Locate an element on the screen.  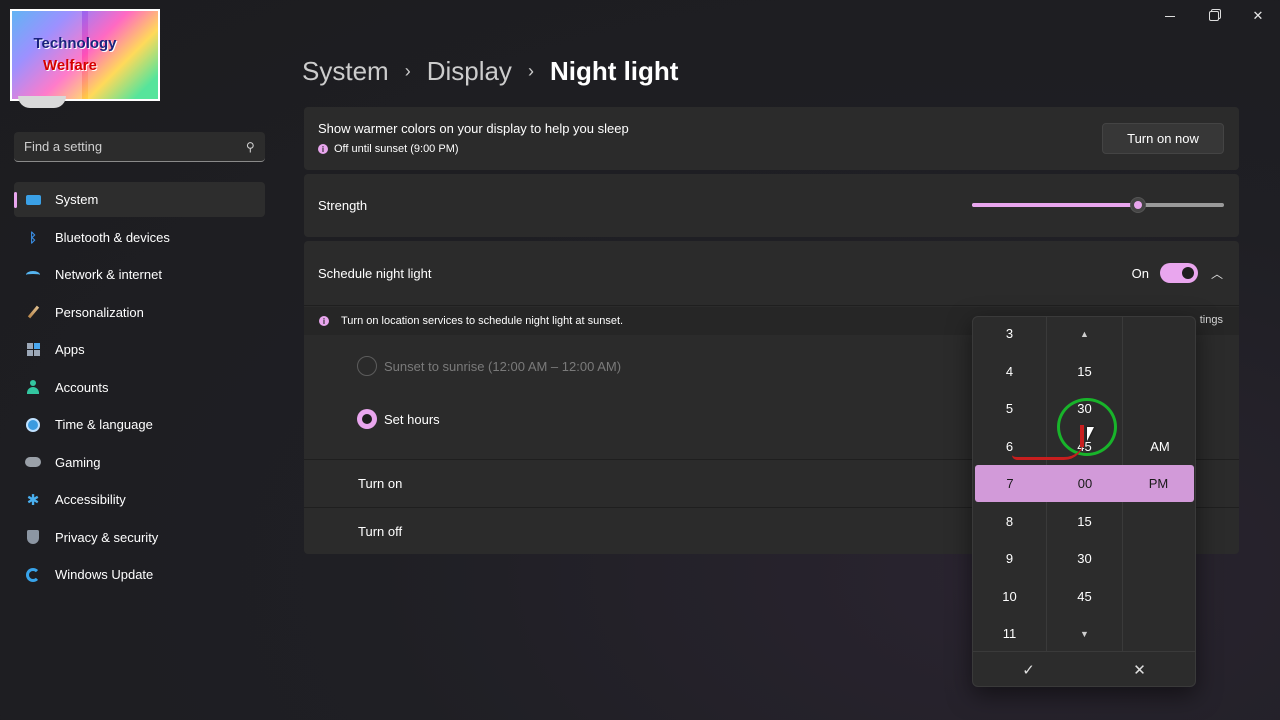
sidebar-item-time-language: Time & language is located at coordinates (139, 424).